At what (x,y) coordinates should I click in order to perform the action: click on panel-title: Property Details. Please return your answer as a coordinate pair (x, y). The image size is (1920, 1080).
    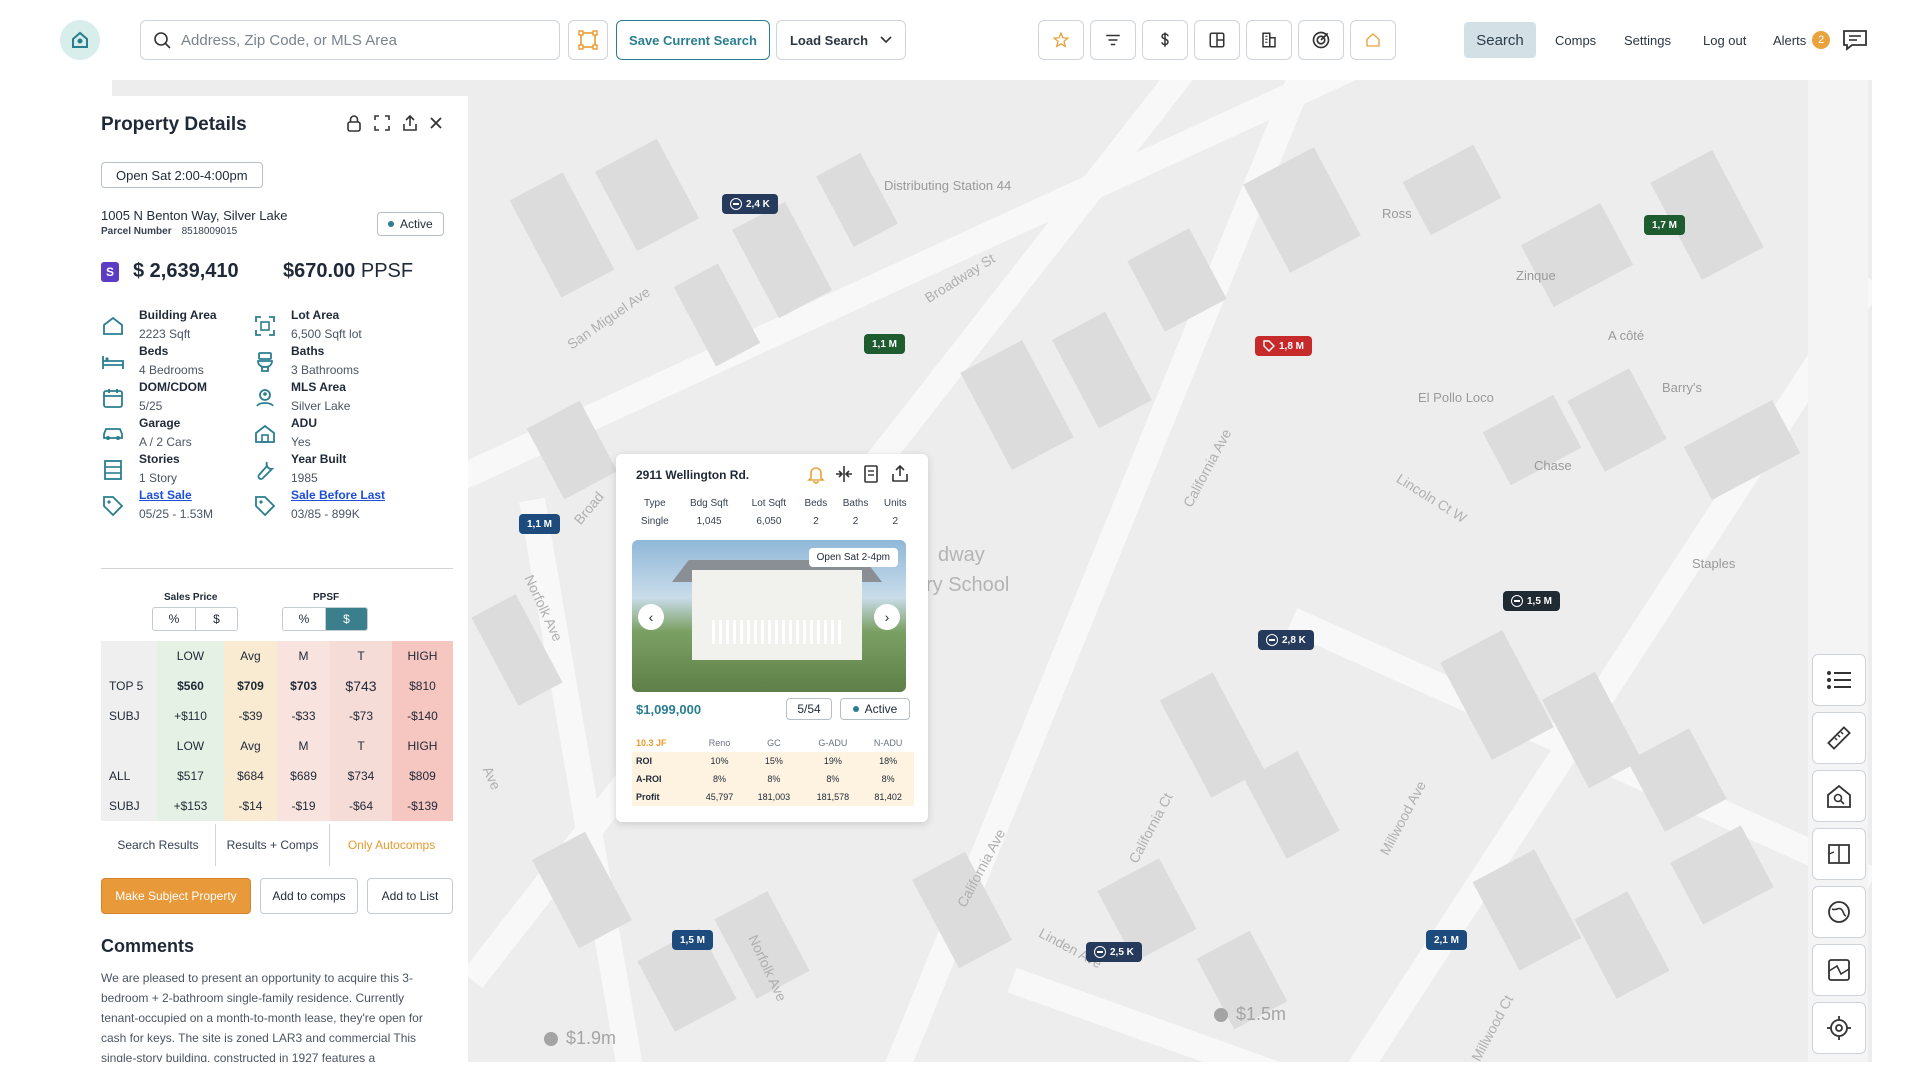
    Looking at the image, I should click on (174, 124).